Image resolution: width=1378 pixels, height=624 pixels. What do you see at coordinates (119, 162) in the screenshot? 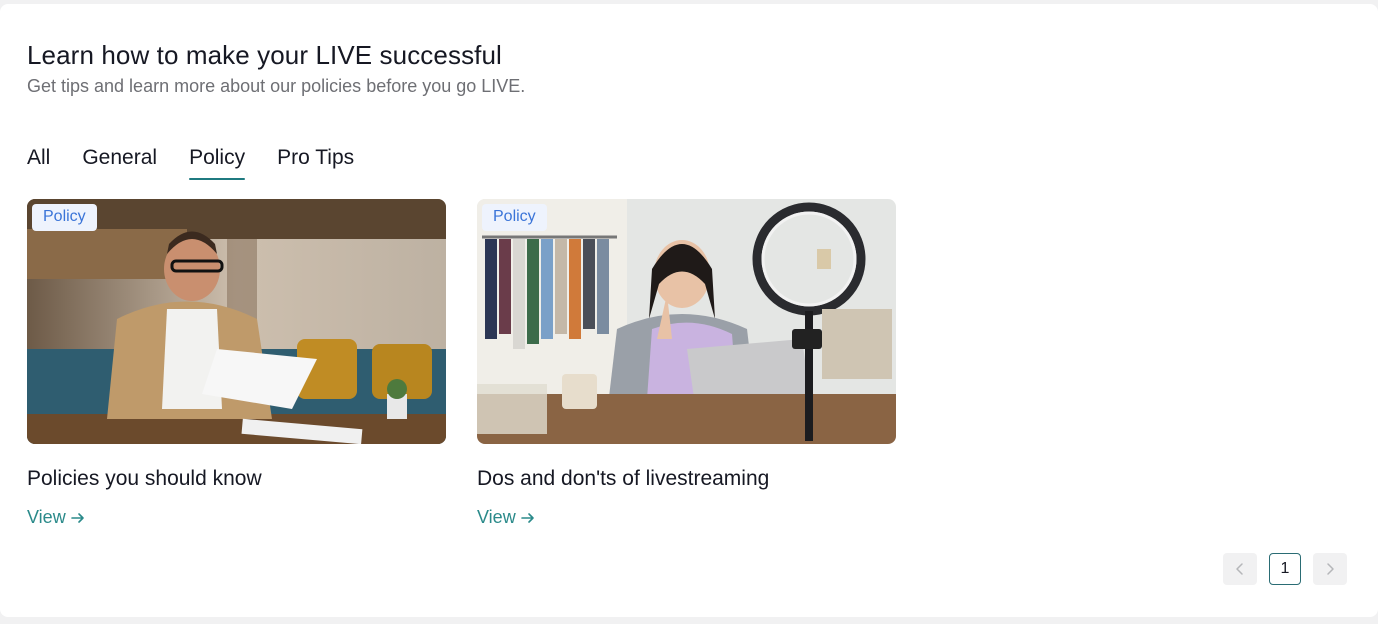
I see `tab-general: General` at bounding box center [119, 162].